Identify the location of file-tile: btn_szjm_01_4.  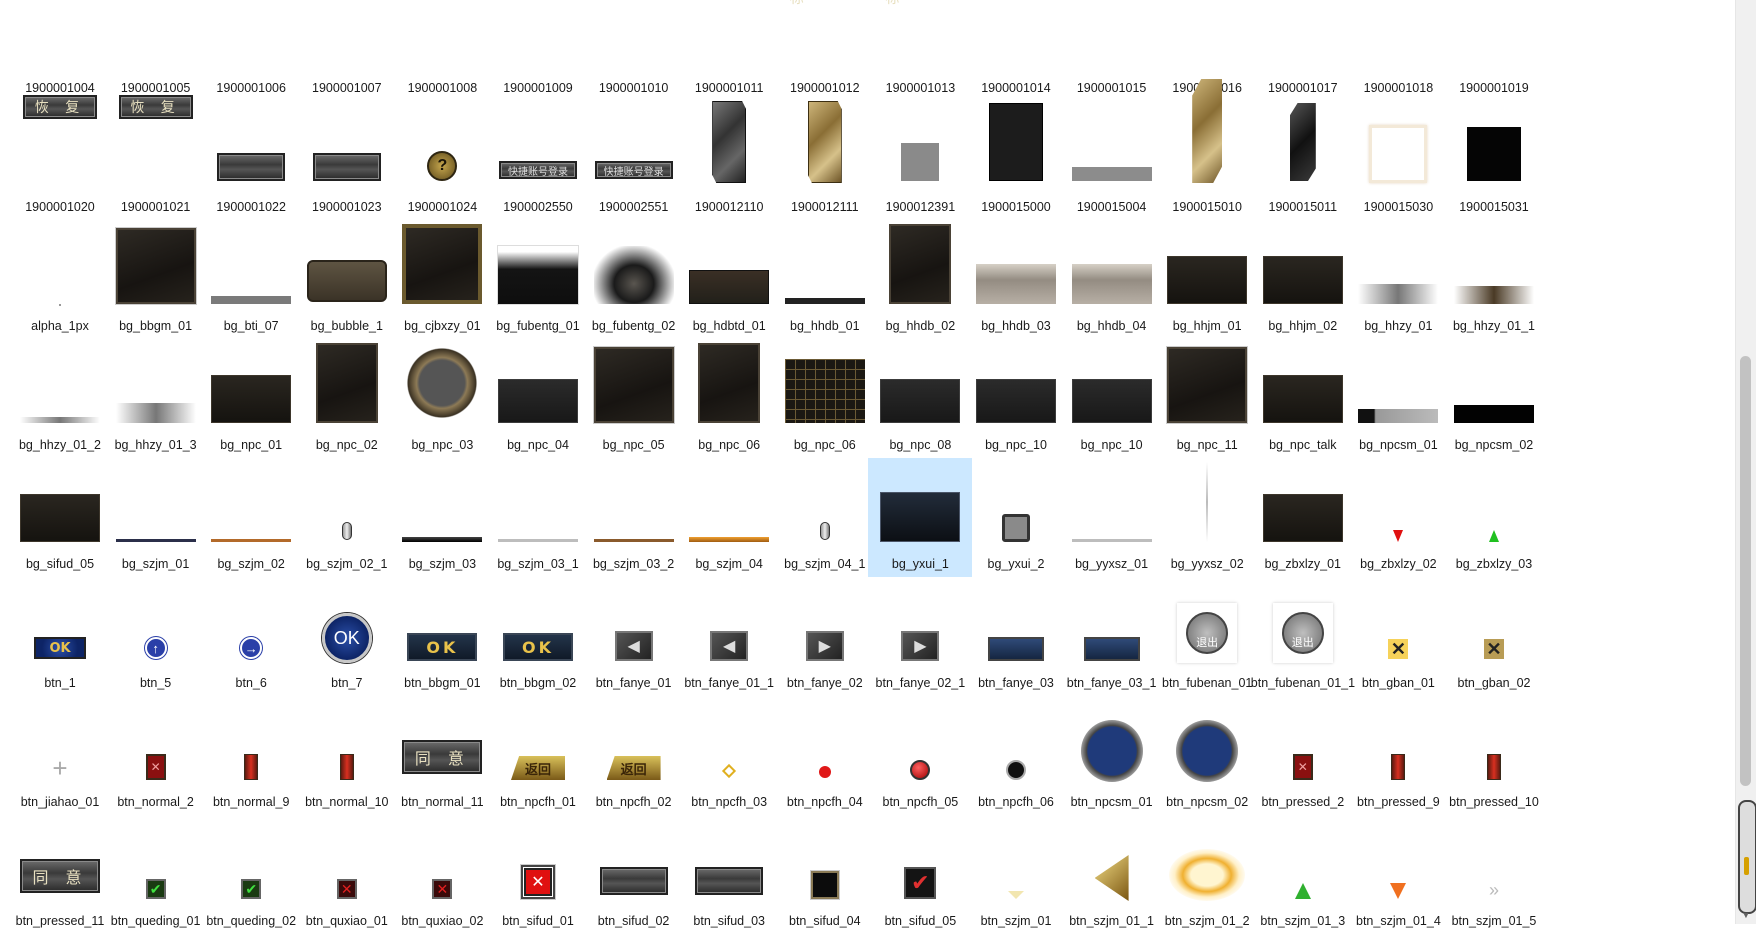
(1398, 874).